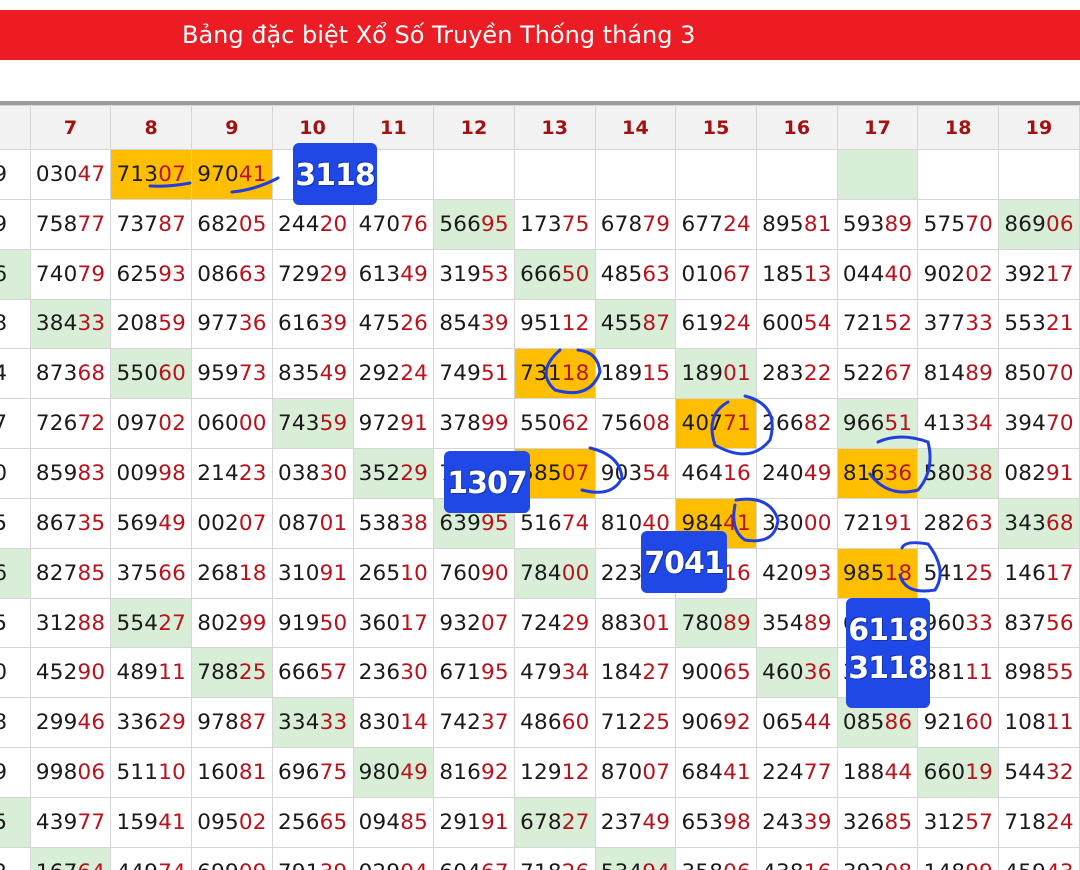 Image resolution: width=1080 pixels, height=870 pixels. Describe the element at coordinates (817, 274) in the screenshot. I see `result-tail: 13` at that location.